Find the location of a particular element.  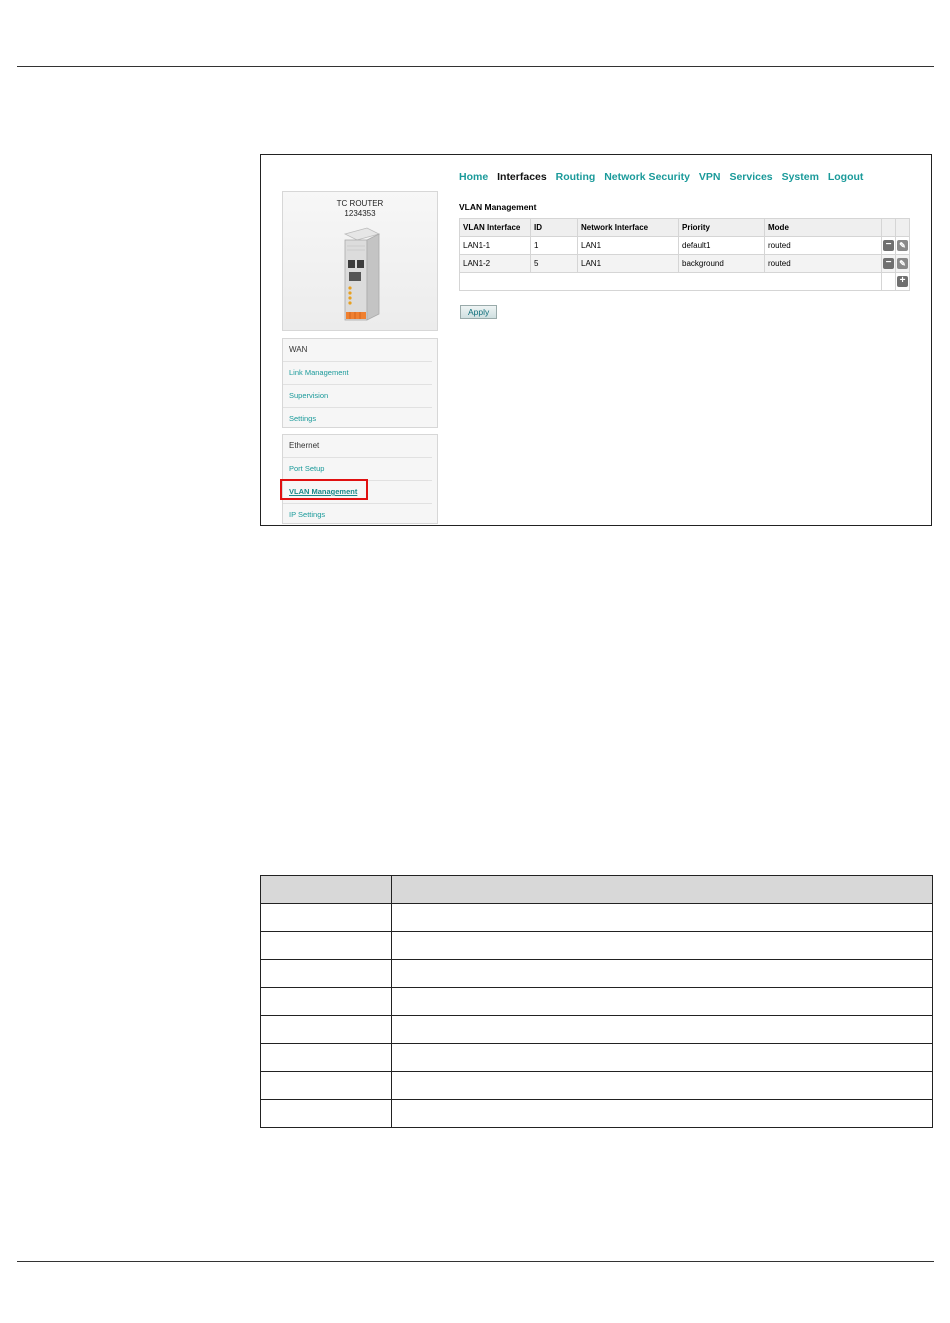

nav-services: Services is located at coordinates (750, 177).